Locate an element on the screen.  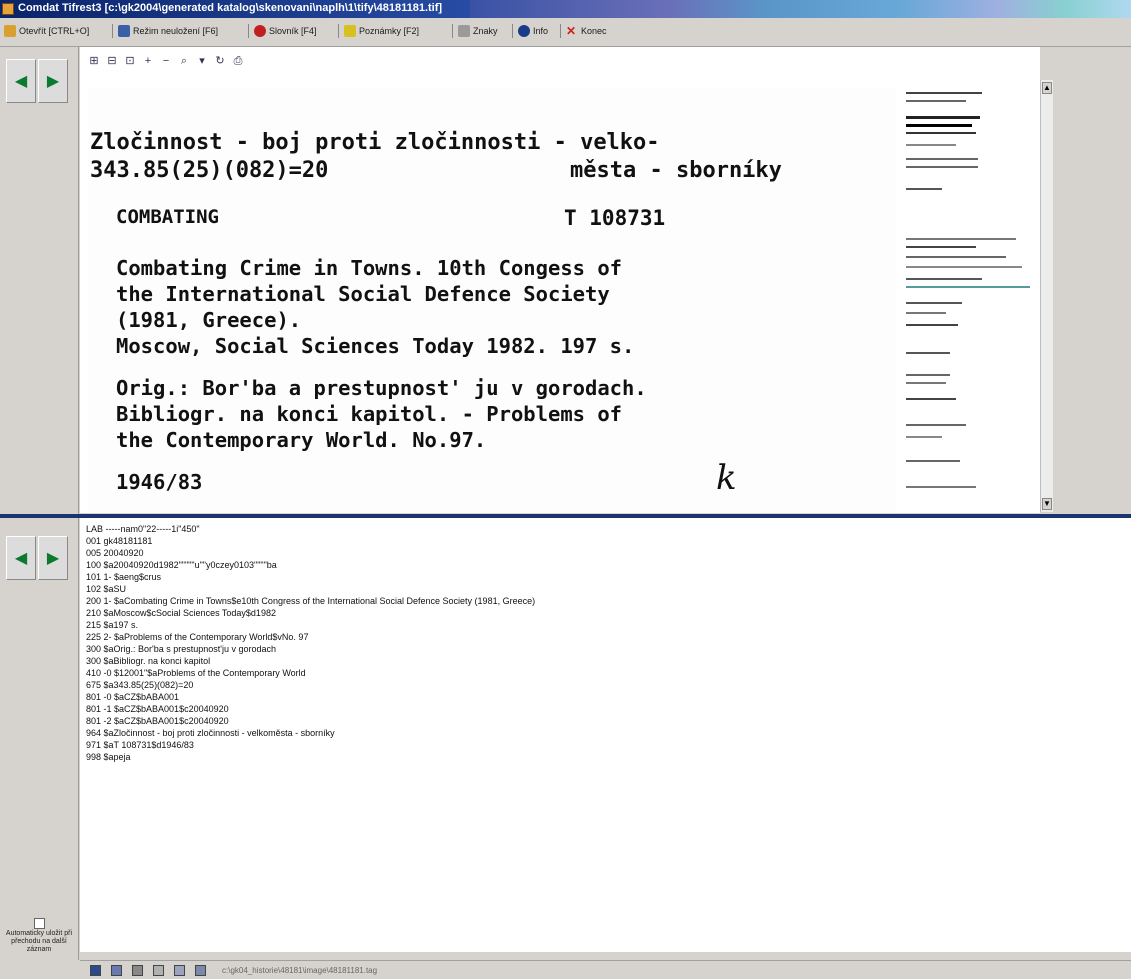
record-line: 102 $aSU is located at coordinates (106, 589).